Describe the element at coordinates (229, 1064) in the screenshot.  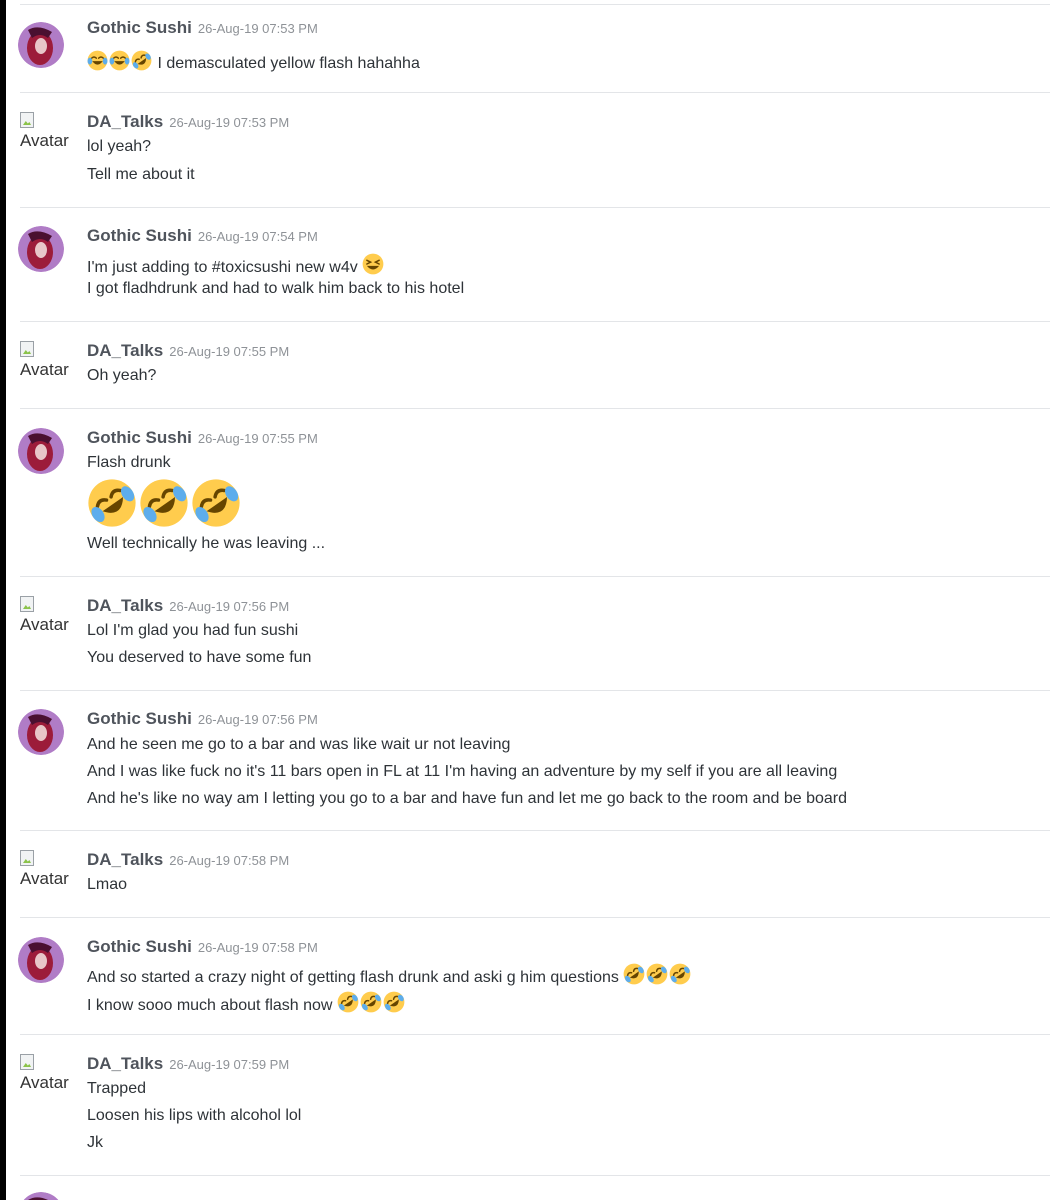
I see `timestamp: 26-Aug-19 07:59 PM` at that location.